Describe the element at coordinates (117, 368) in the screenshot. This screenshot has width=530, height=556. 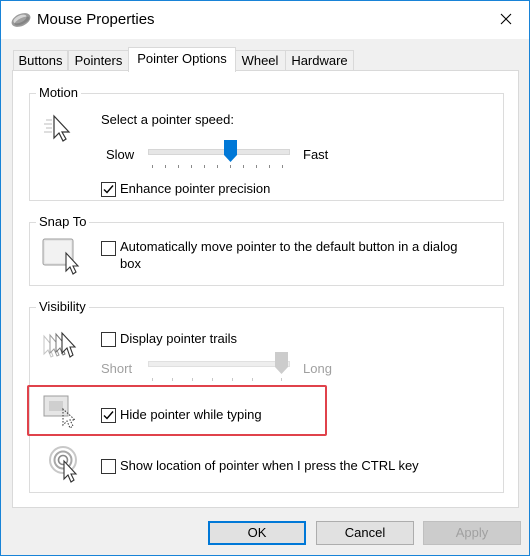
I see `short-label: Short` at that location.